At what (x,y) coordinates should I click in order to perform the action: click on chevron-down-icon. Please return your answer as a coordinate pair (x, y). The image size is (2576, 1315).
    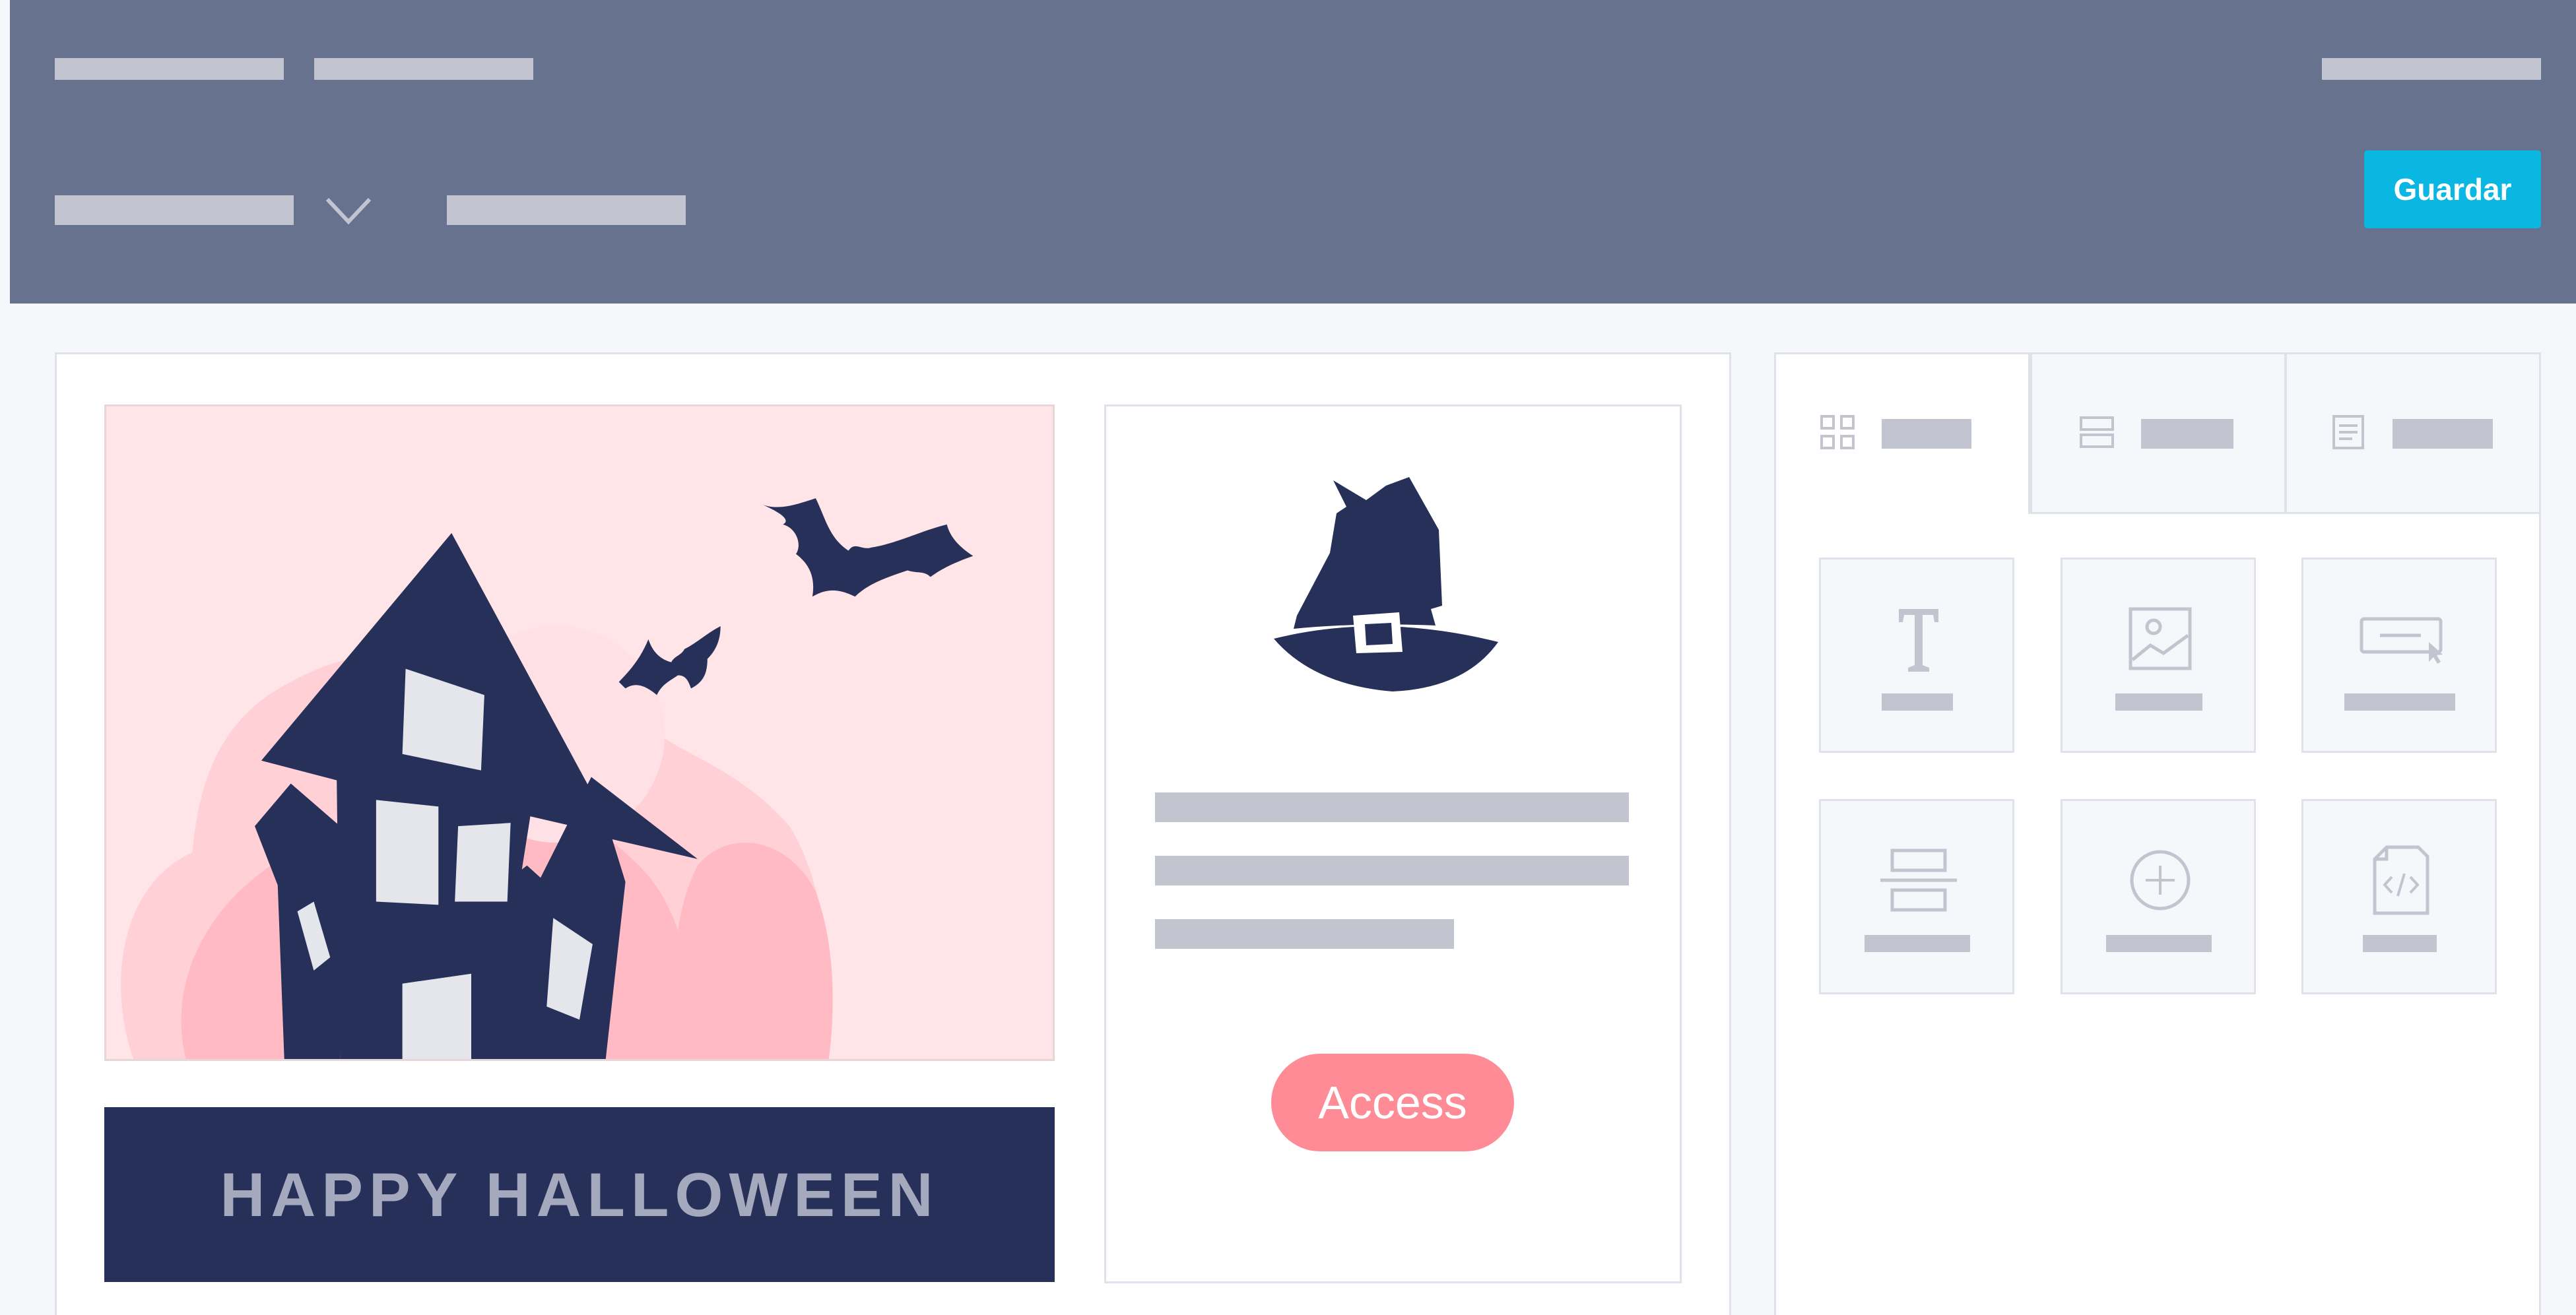
    Looking at the image, I should click on (348, 212).